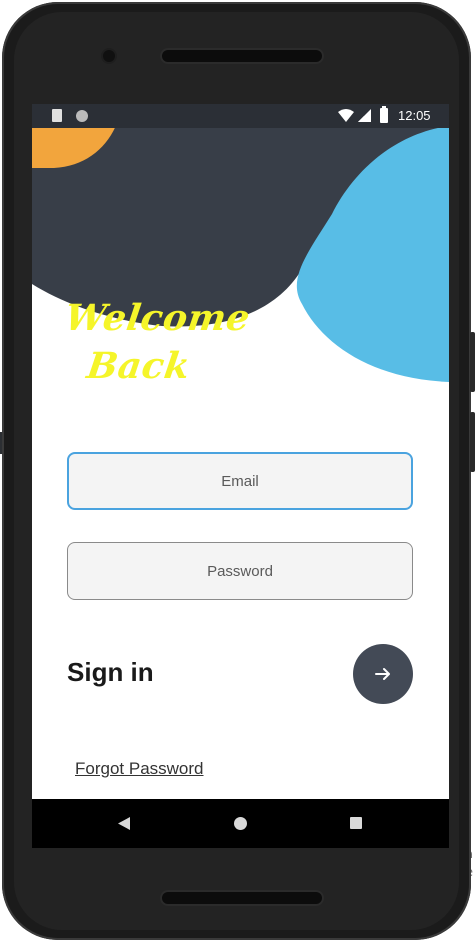  Describe the element at coordinates (240, 116) in the screenshot. I see `status-bar: 12:05` at that location.